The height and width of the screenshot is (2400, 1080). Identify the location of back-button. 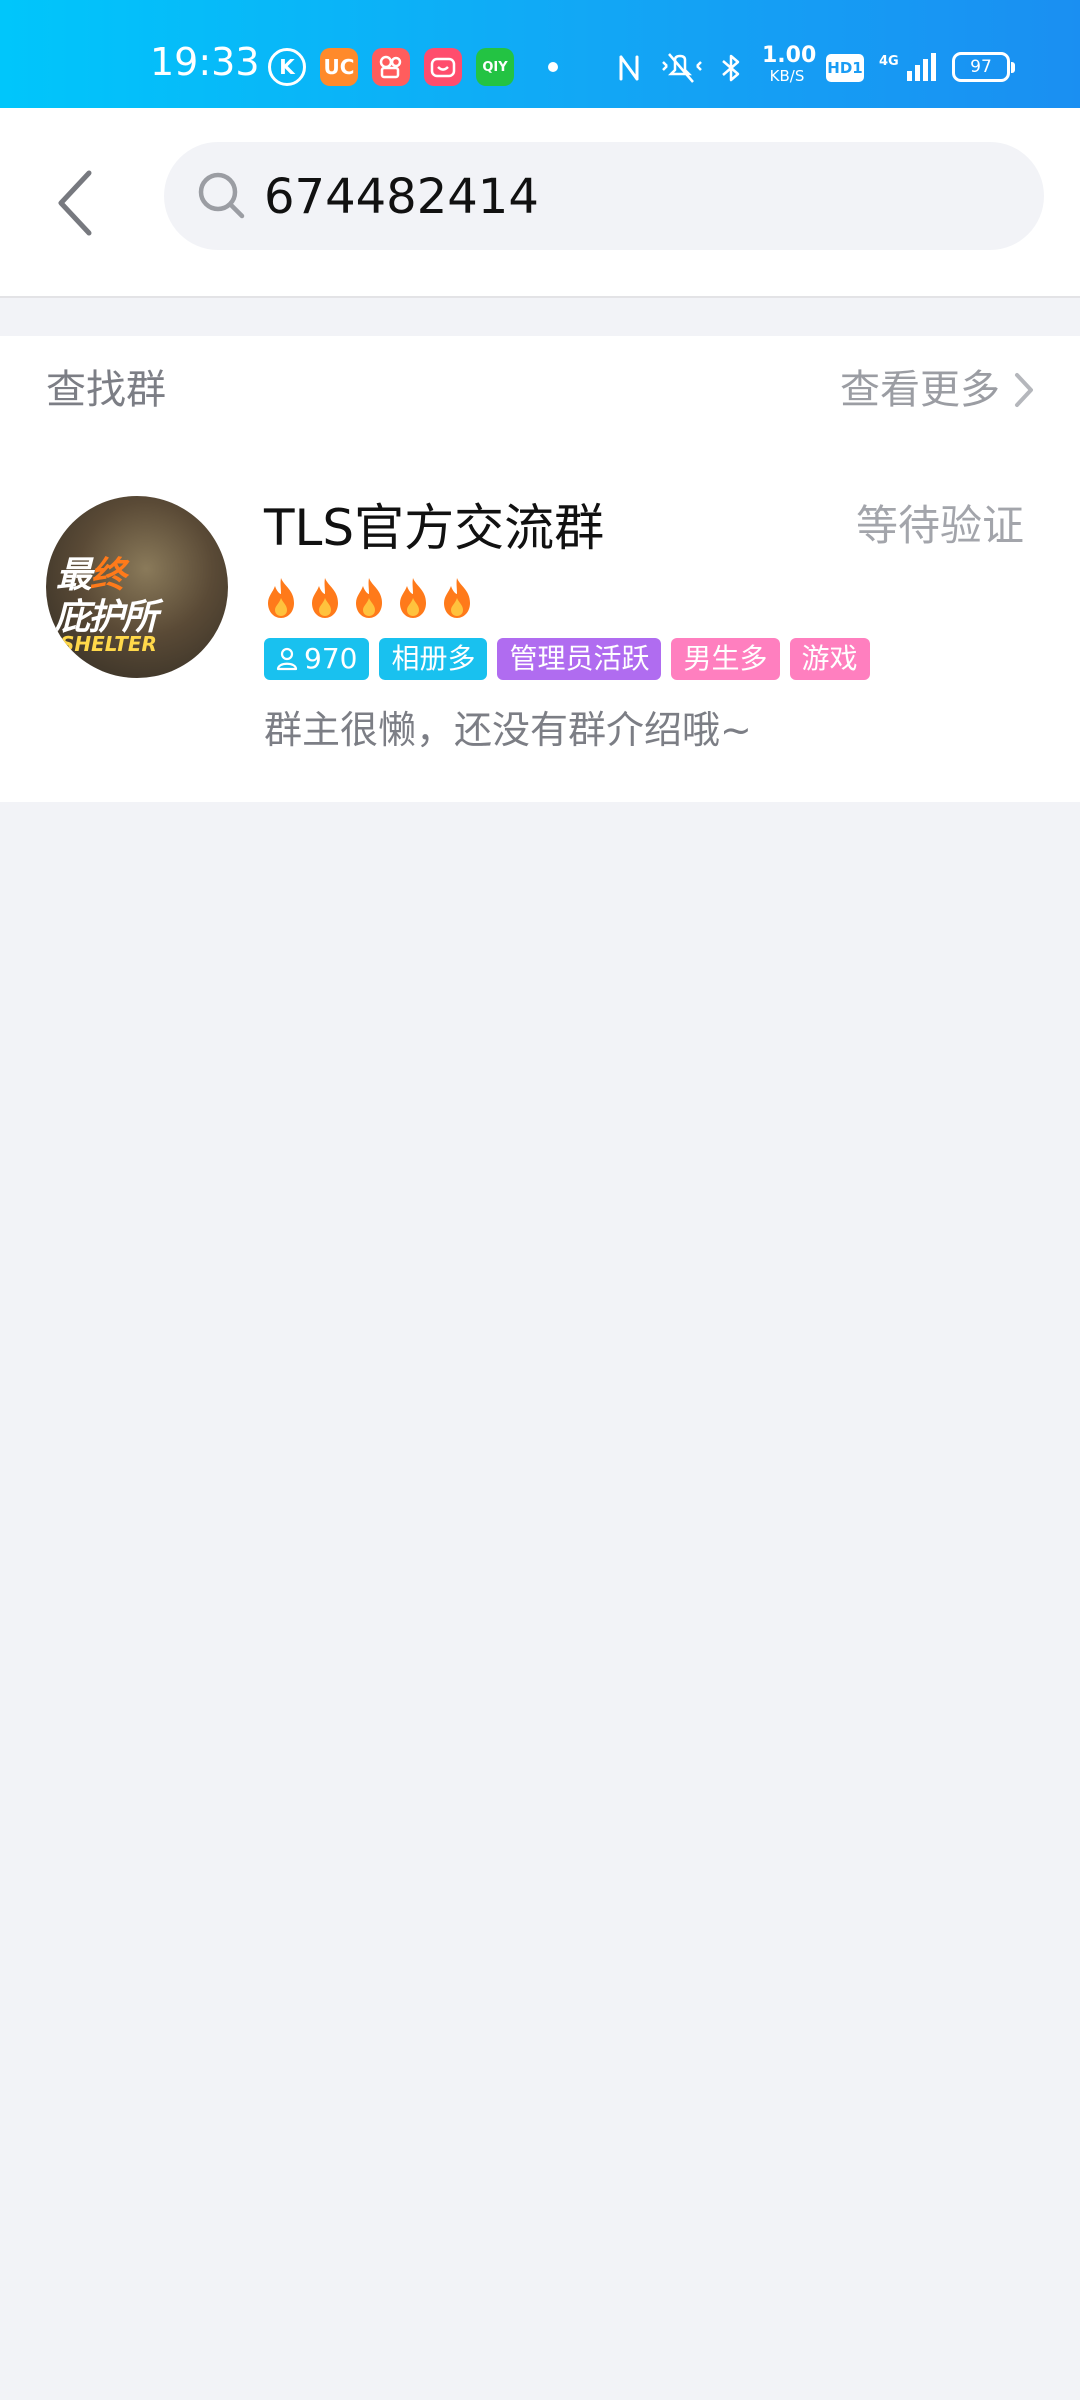
(75, 203).